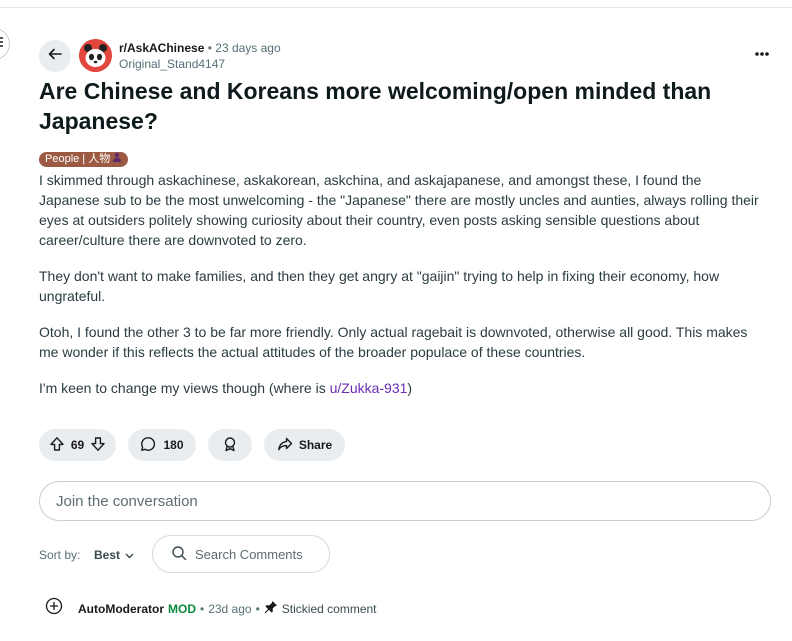 The image size is (792, 641). Describe the element at coordinates (148, 445) in the screenshot. I see `comment-bubble-icon` at that location.